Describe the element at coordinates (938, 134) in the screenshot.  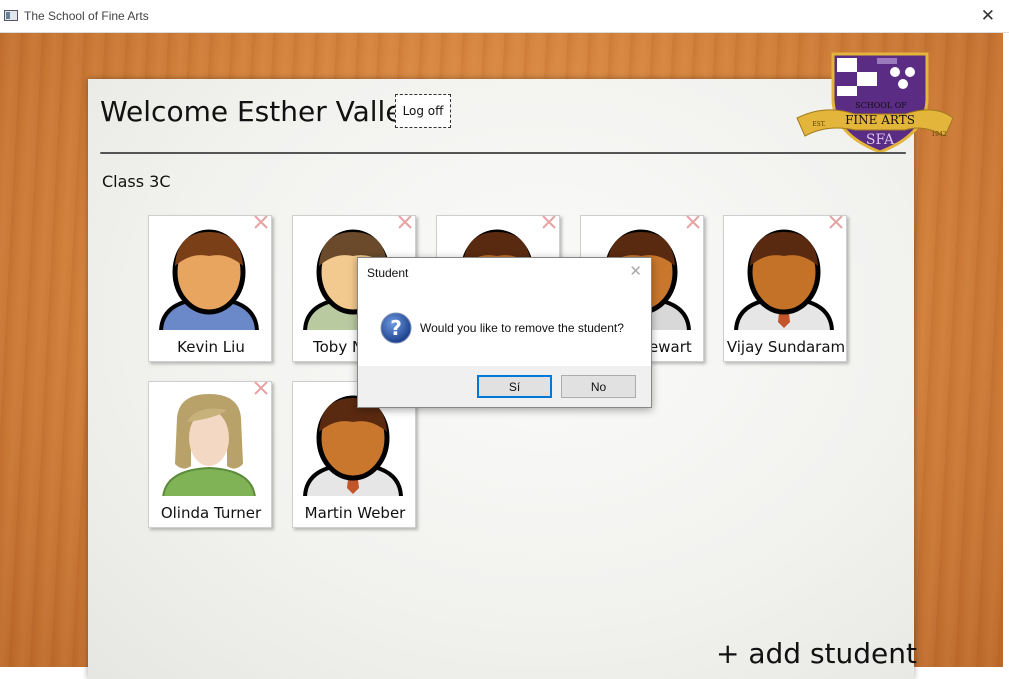
I see `crest-right-text: 1942` at that location.